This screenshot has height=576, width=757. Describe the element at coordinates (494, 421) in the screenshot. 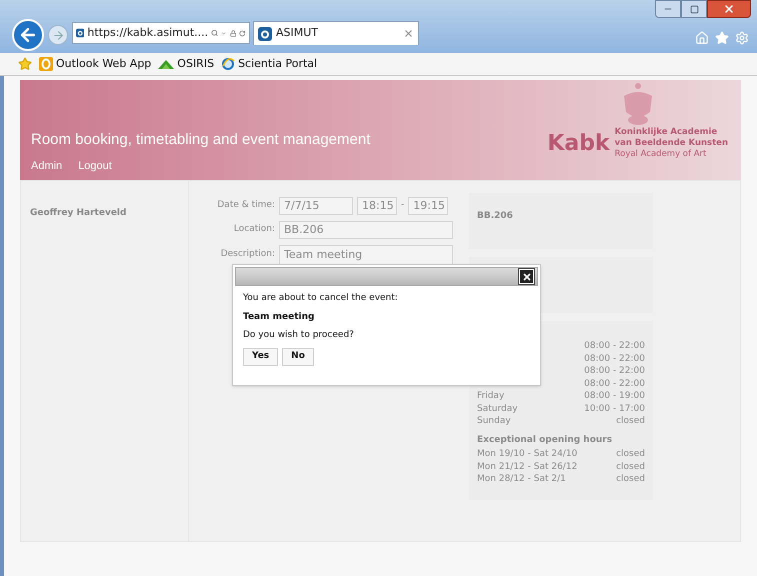

I see `day-label: Sunday` at that location.